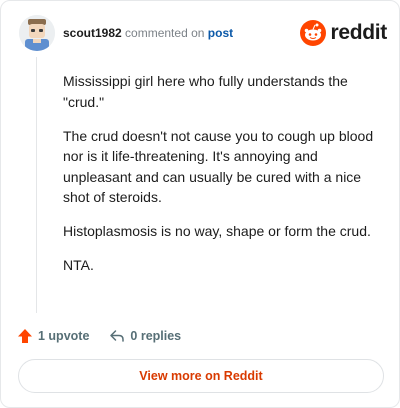 This screenshot has width=400, height=408. What do you see at coordinates (156, 336) in the screenshot?
I see `reply-count: 0 replies` at bounding box center [156, 336].